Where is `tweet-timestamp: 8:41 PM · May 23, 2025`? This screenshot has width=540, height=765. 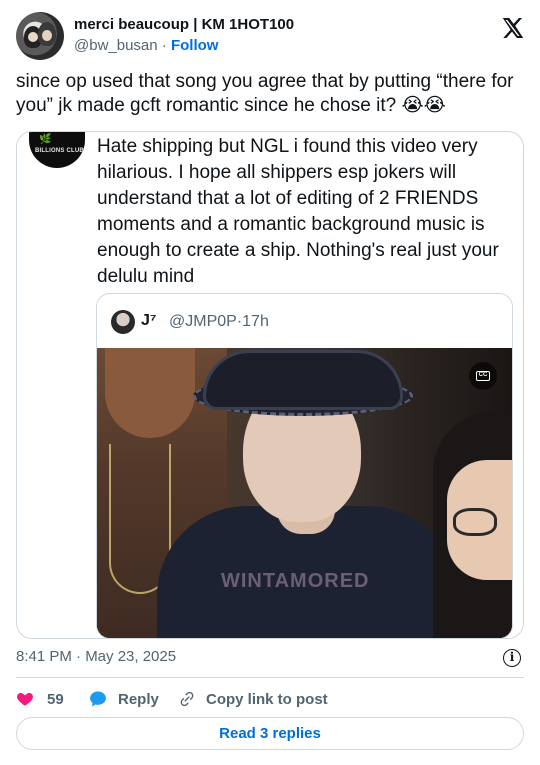 tweet-timestamp: 8:41 PM · May 23, 2025 is located at coordinates (96, 656).